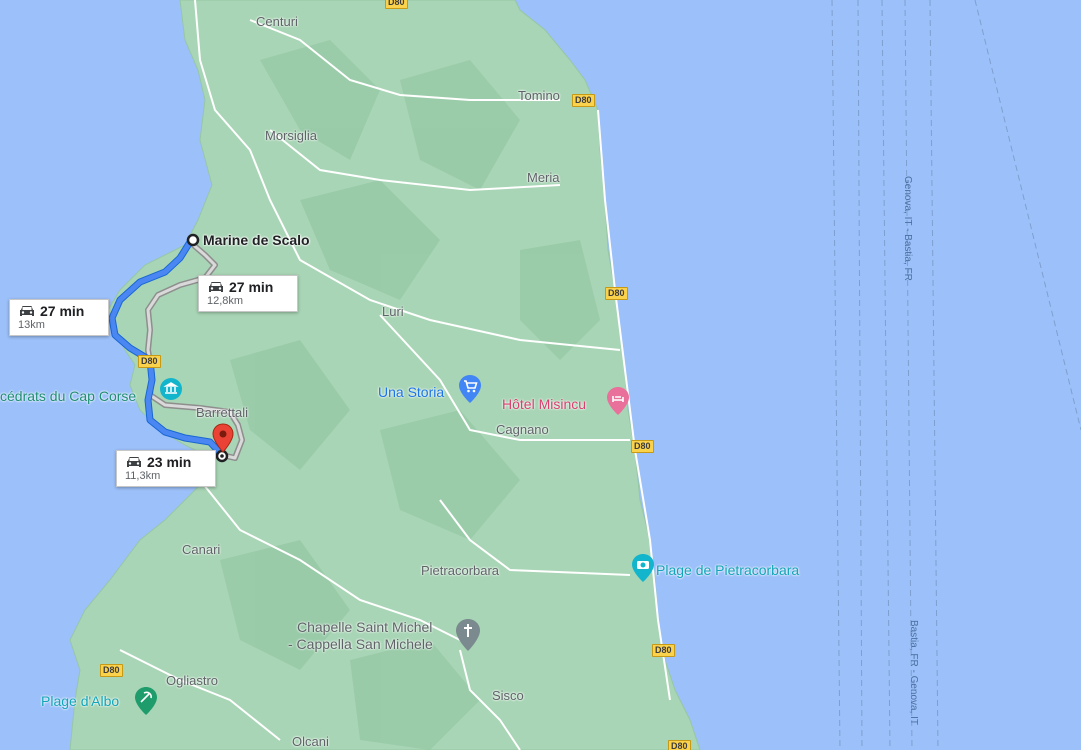  Describe the element at coordinates (539, 95) in the screenshot. I see `town-tomino: Tomino` at that location.